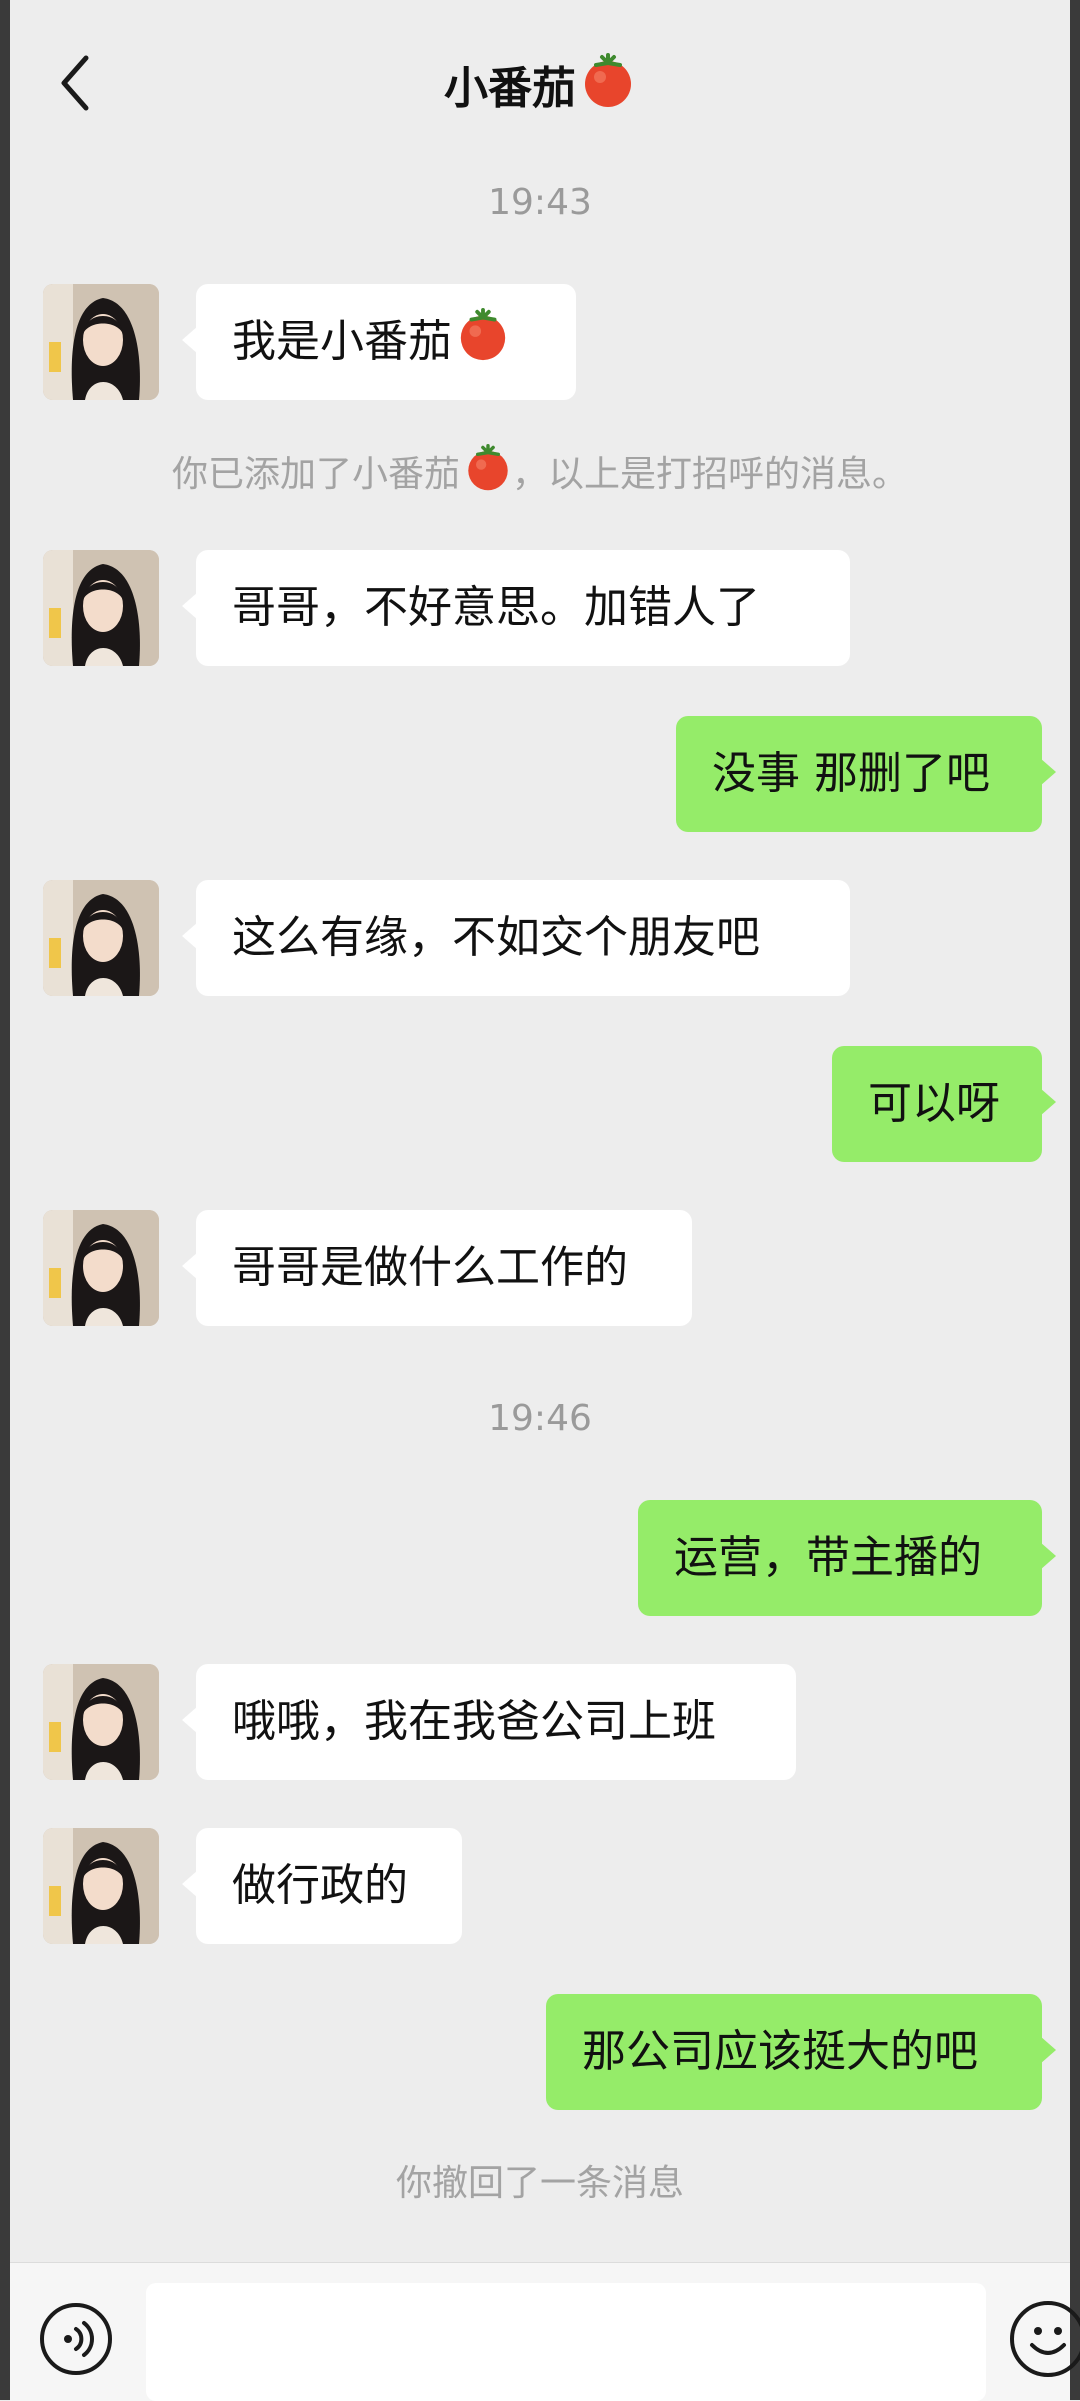 The height and width of the screenshot is (2401, 1080). Describe the element at coordinates (934, 1103) in the screenshot. I see `message-text: 可以呀` at that location.